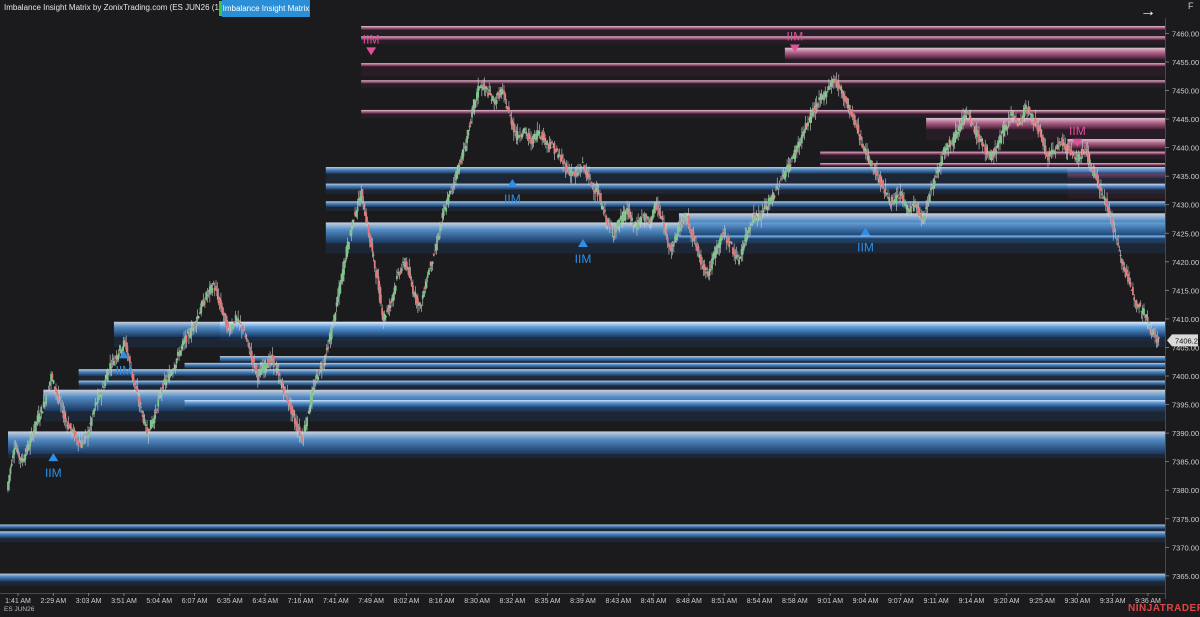 The image size is (1200, 617). Describe the element at coordinates (513, 601) in the screenshot. I see `time-tick-label: 8:32 AM` at that location.